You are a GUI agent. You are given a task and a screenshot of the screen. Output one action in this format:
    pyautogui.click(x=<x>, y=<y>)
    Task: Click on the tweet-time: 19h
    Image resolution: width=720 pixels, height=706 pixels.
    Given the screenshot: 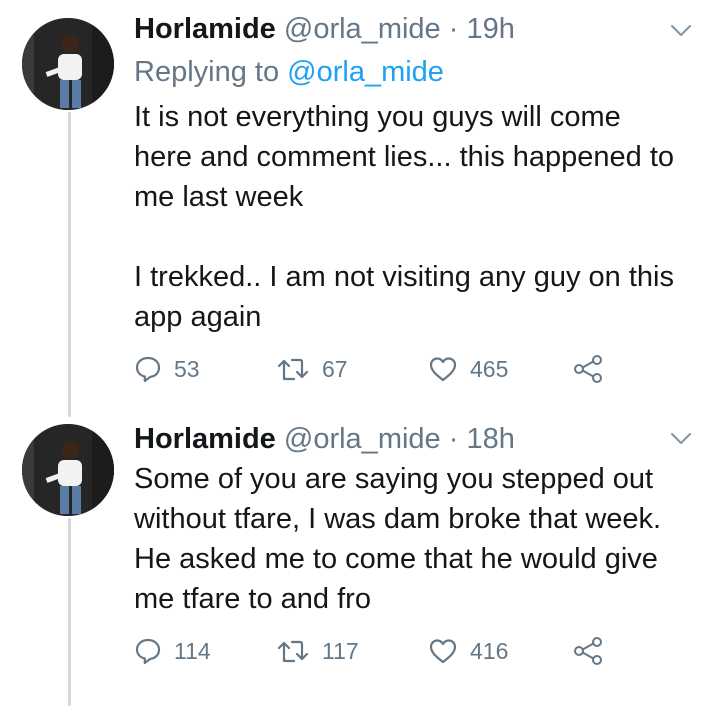 What is the action you would take?
    pyautogui.click(x=490, y=29)
    